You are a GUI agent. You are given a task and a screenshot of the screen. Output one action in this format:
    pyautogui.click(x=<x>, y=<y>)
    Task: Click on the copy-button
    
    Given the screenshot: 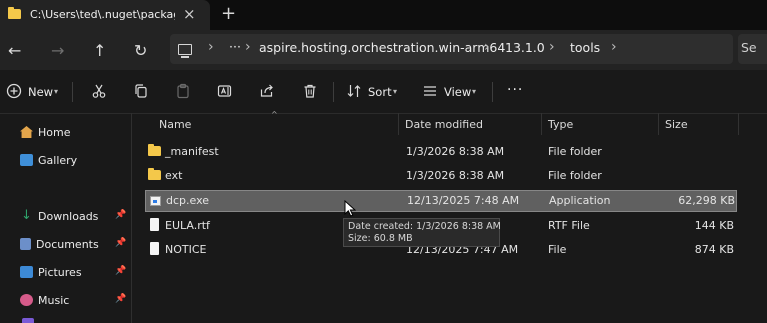 What is the action you would take?
    pyautogui.click(x=141, y=93)
    